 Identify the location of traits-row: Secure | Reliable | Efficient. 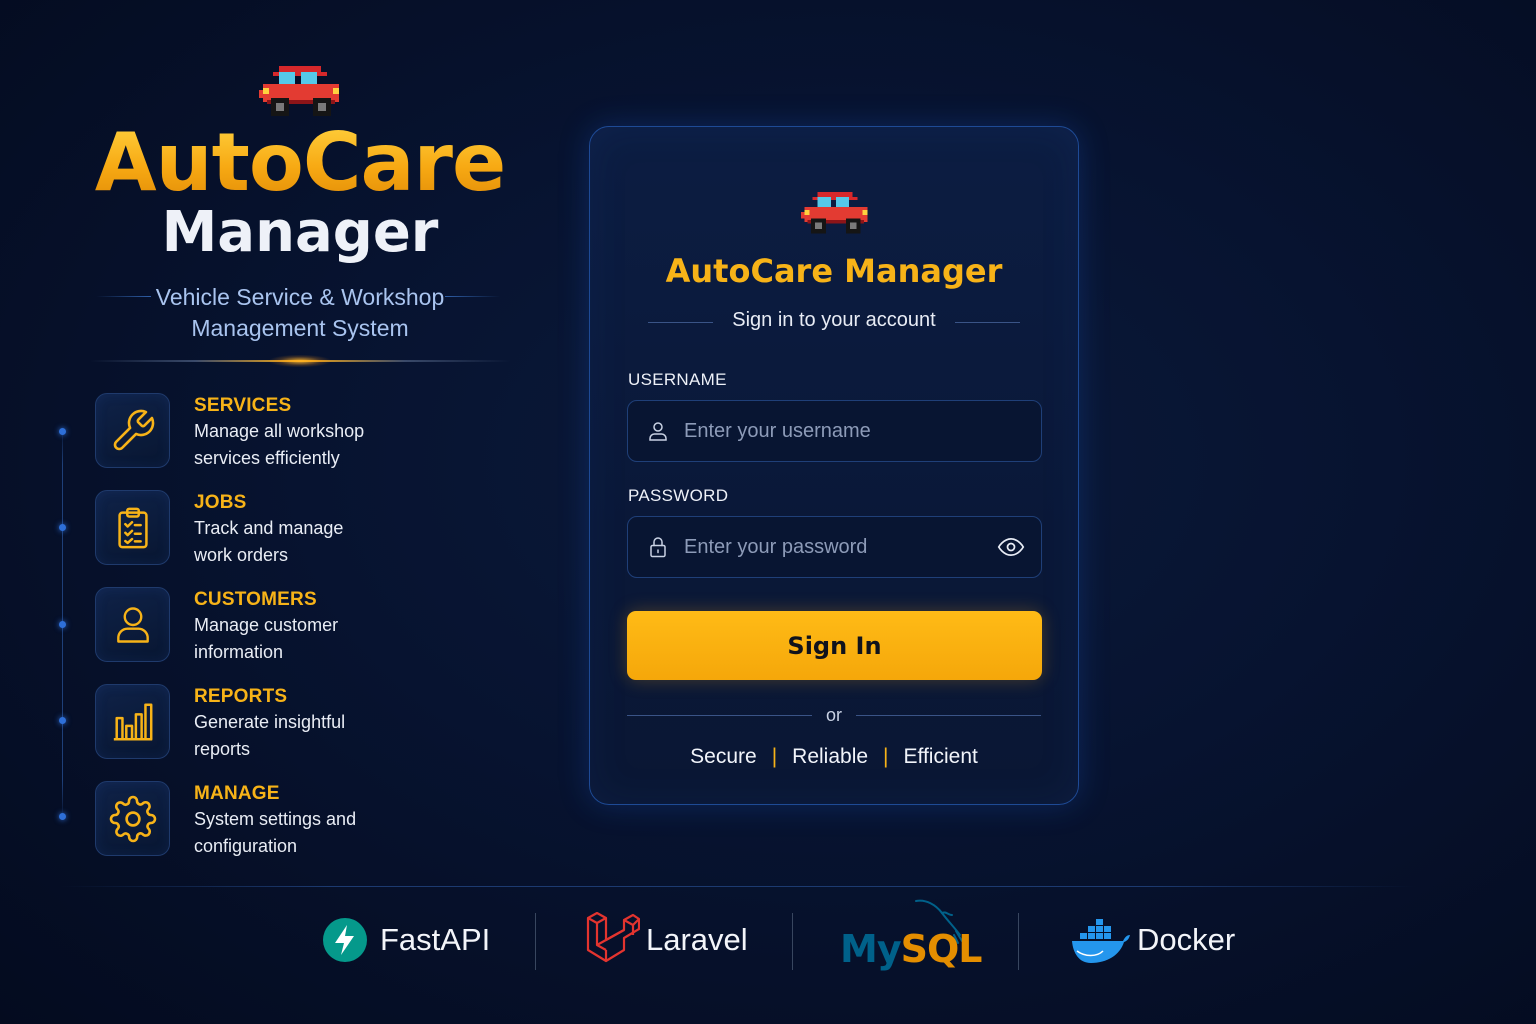
(834, 757).